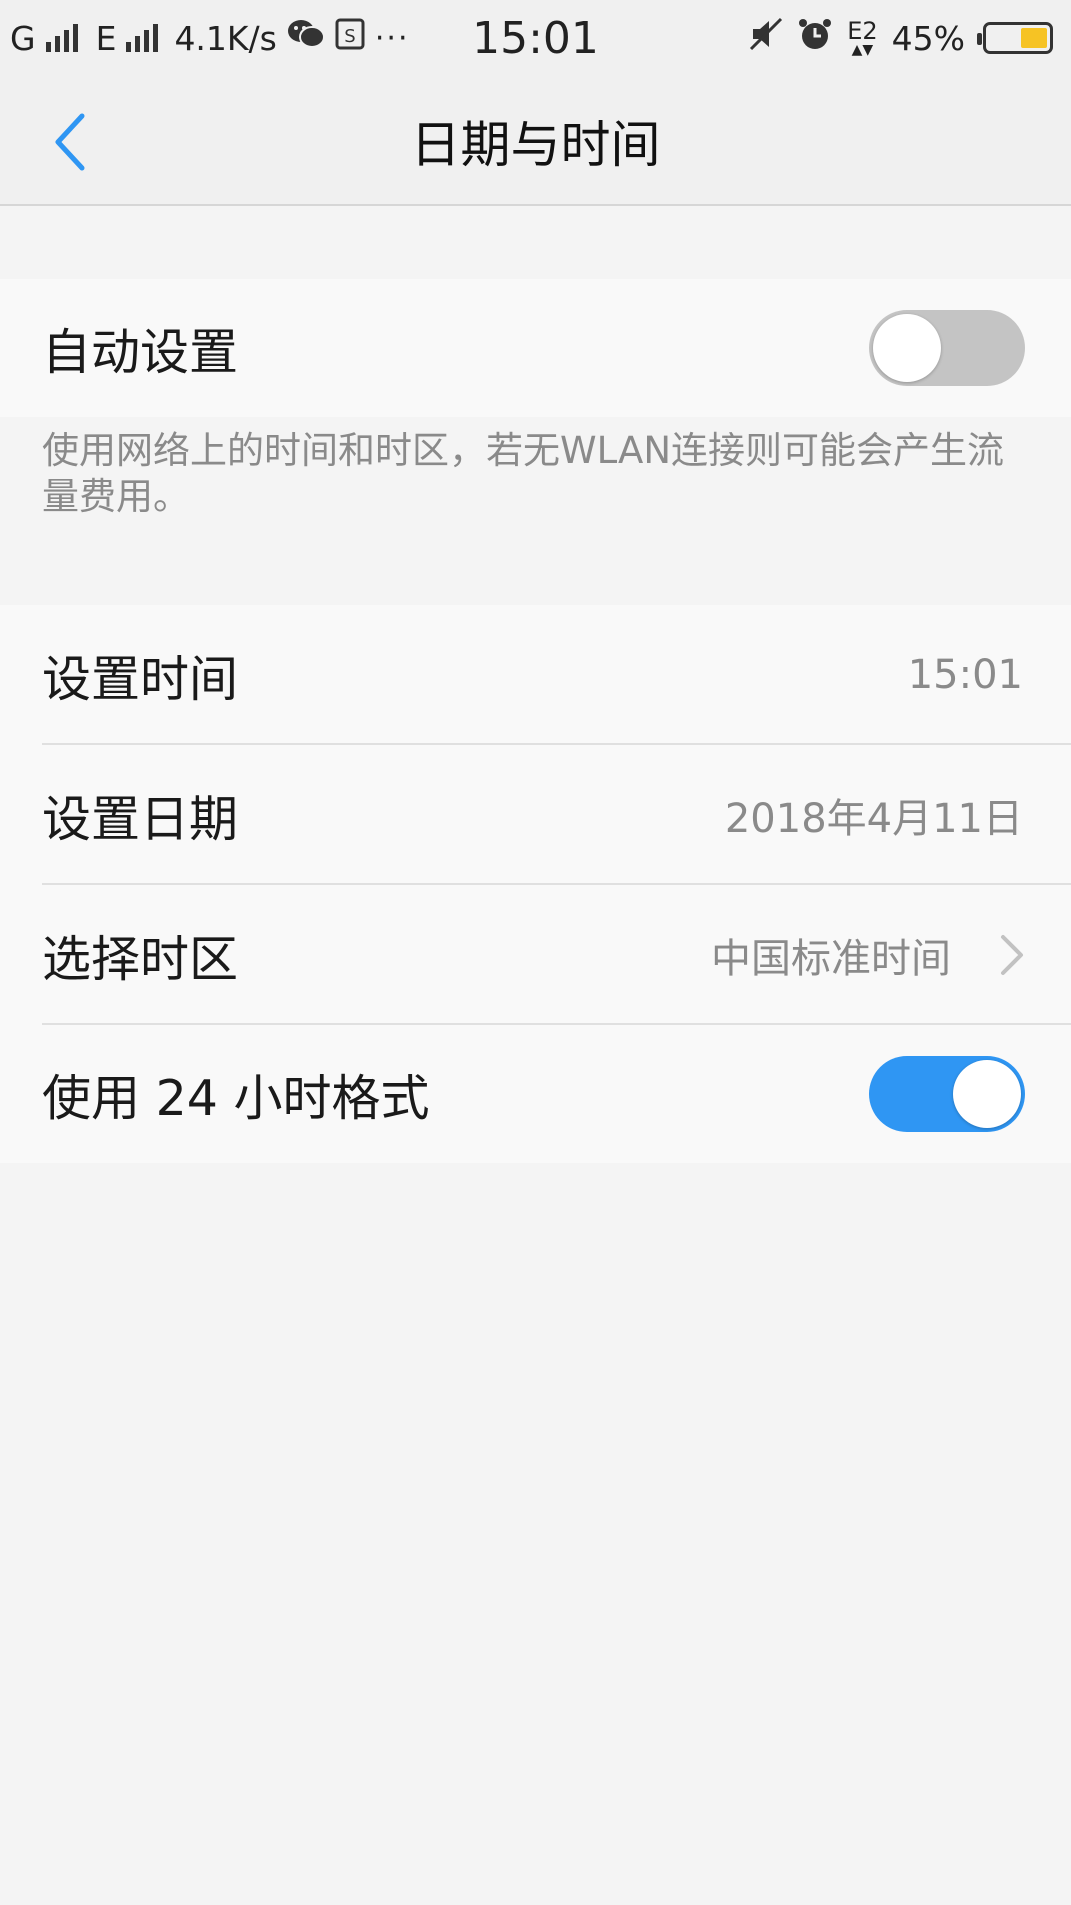 This screenshot has width=1071, height=1905. What do you see at coordinates (965, 675) in the screenshot?
I see `set-time-value: 15:01` at bounding box center [965, 675].